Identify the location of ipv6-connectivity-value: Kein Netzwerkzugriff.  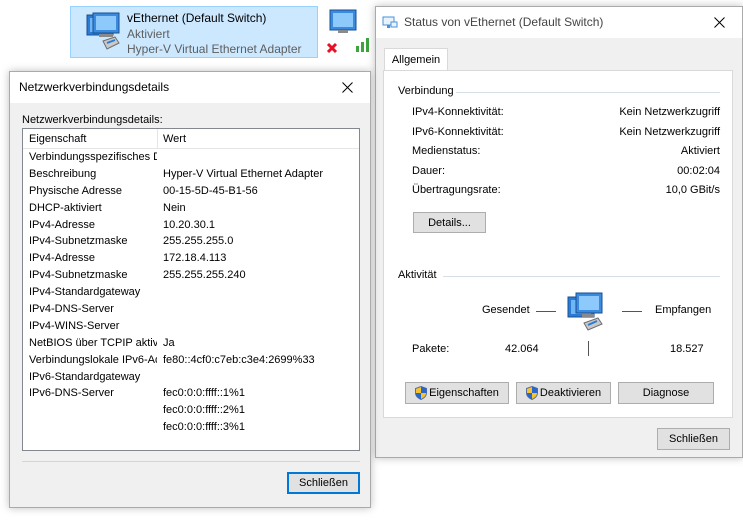
(669, 132).